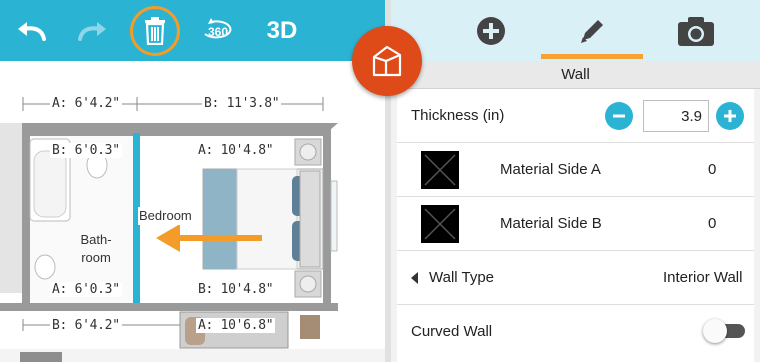 The height and width of the screenshot is (362, 760). What do you see at coordinates (712, 169) in the screenshot?
I see `material-a-value: 0` at bounding box center [712, 169].